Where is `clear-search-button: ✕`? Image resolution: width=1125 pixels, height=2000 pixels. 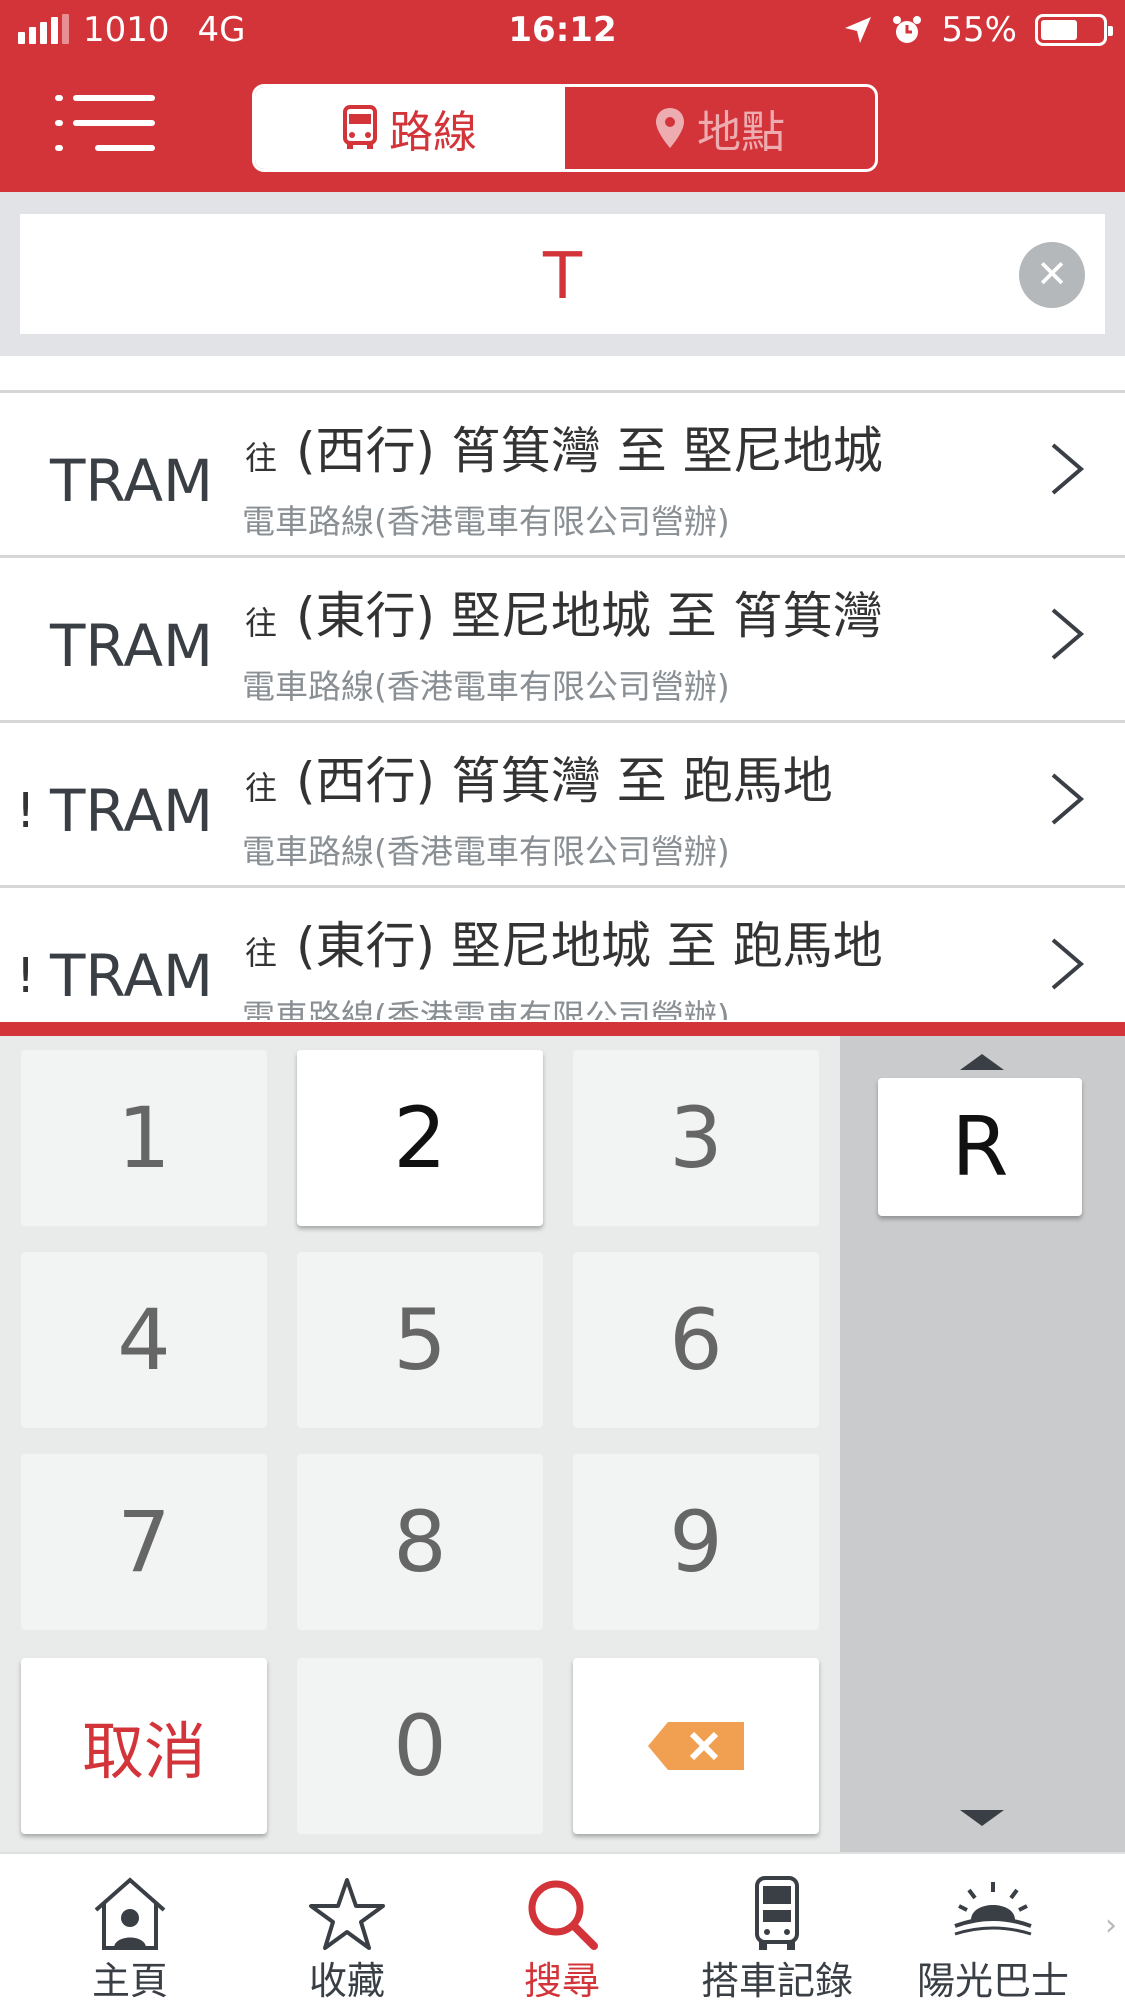 clear-search-button: ✕ is located at coordinates (1052, 275).